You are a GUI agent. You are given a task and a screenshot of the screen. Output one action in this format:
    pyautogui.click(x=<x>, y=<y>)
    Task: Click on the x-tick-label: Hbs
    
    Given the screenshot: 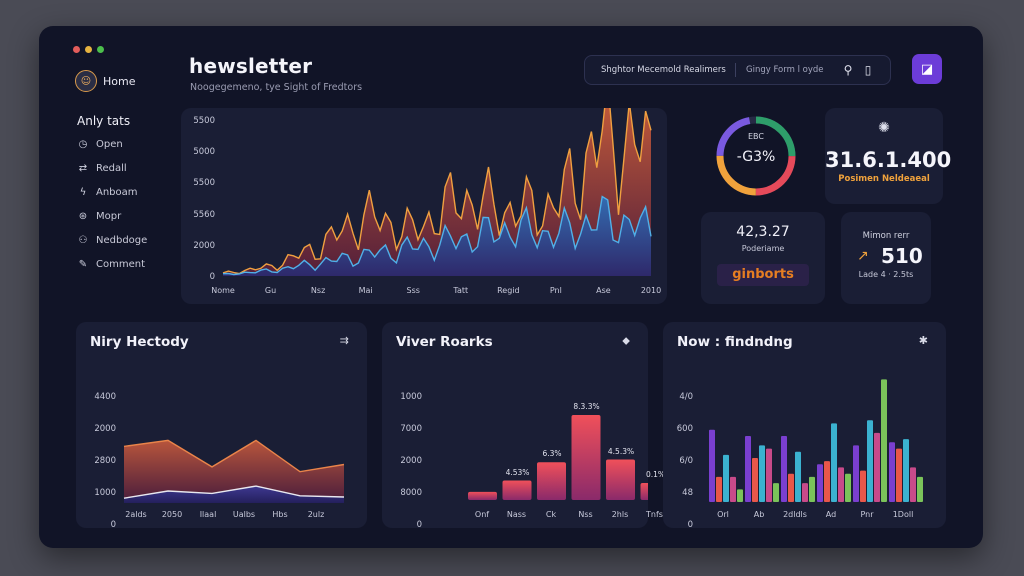 What is the action you would take?
    pyautogui.click(x=280, y=514)
    